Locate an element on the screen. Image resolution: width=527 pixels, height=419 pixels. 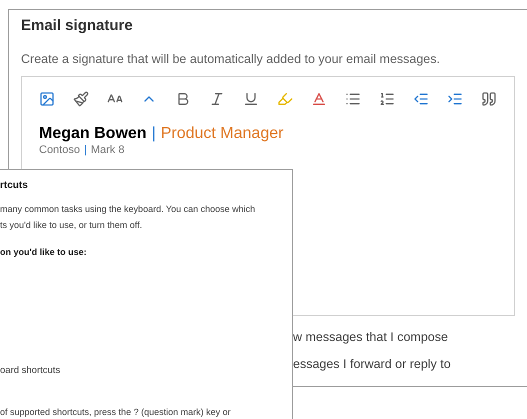
option-label: essages I forward or reply to is located at coordinates (372, 364).